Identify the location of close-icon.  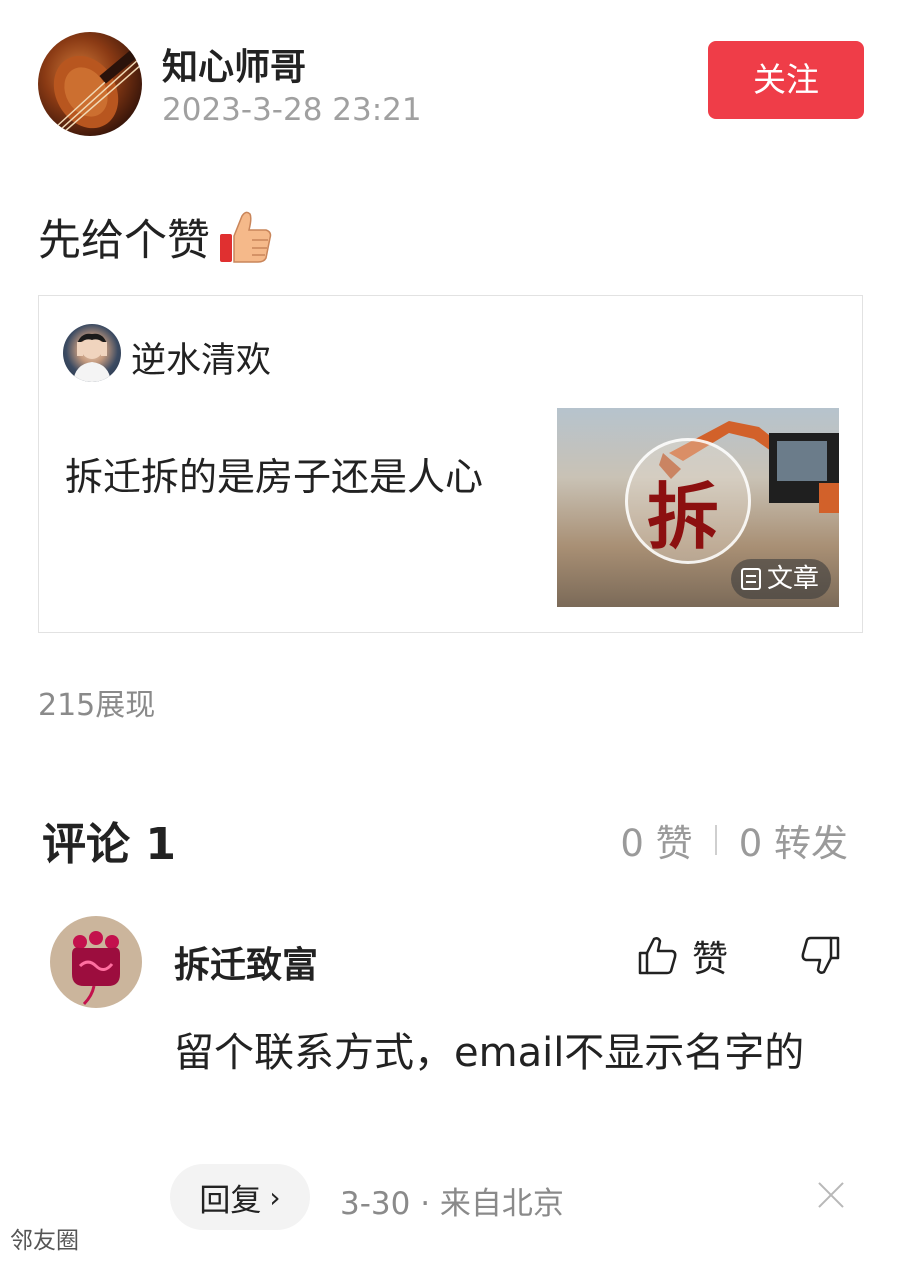
(831, 1195).